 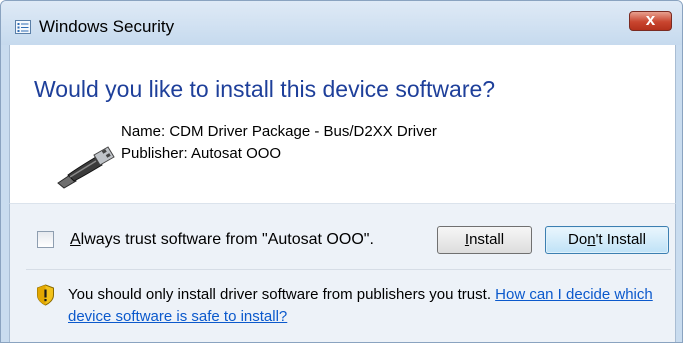 I want to click on window-title: Windows Security, so click(x=107, y=26).